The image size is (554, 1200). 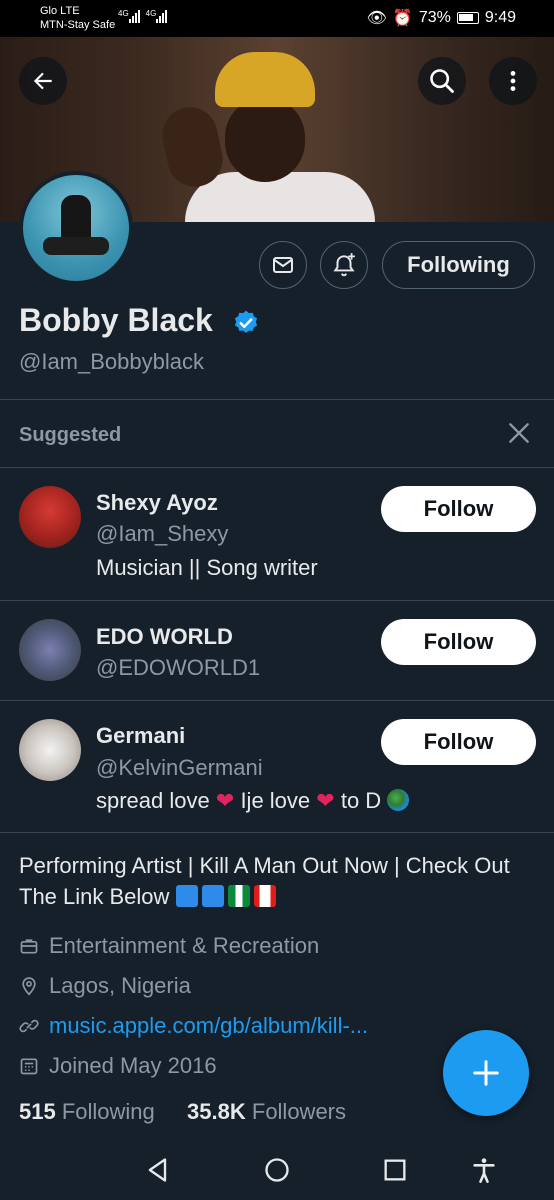 I want to click on suggested-user-handle: @KelvinGermani, so click(x=179, y=767).